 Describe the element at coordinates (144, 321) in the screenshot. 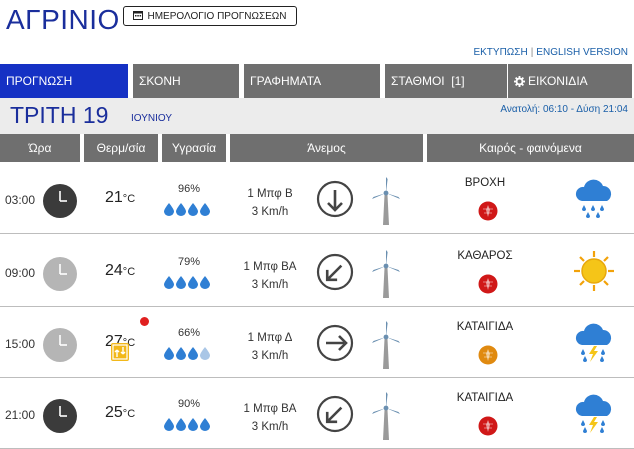

I see `alert-dot-icon` at that location.